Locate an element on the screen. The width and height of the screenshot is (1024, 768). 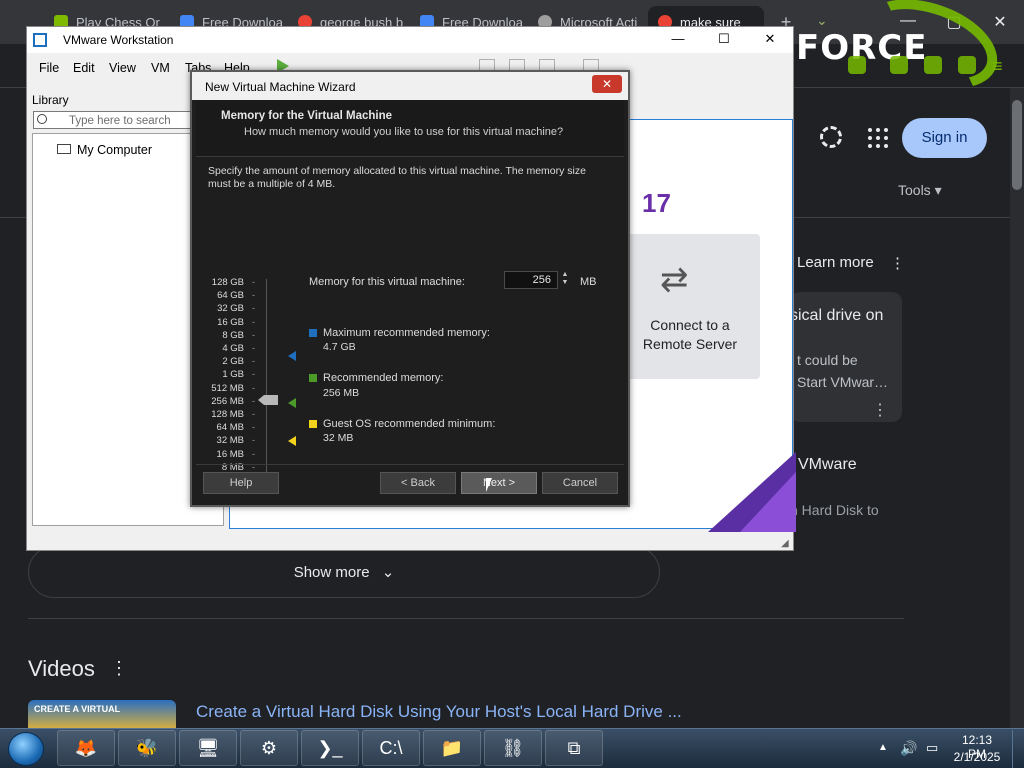
taskbar-computer-button: 🖥 is located at coordinates (208, 748).